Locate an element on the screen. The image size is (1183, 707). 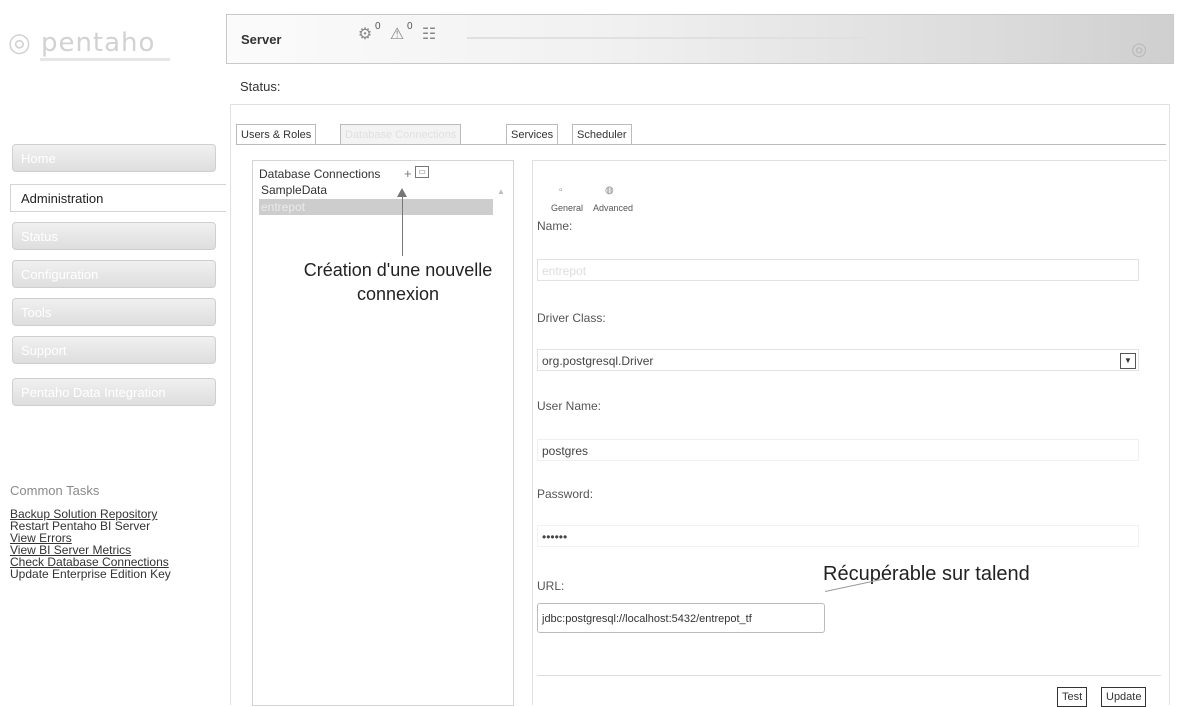
nav-home: Home is located at coordinates (114, 158).